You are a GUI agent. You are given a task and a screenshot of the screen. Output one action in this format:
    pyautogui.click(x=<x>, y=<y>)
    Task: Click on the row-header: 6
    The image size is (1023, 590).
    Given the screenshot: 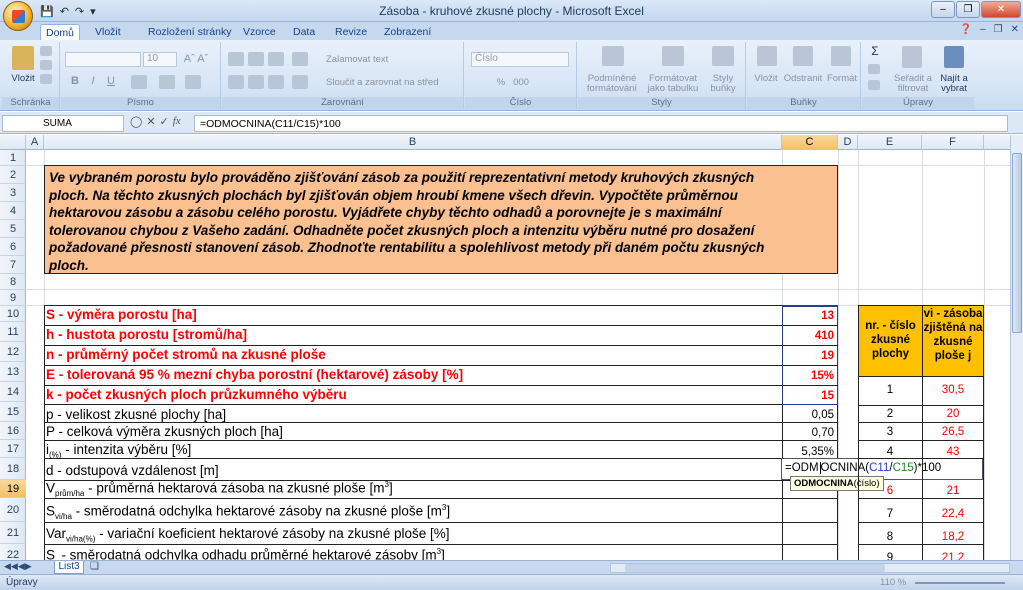 What is the action you would take?
    pyautogui.click(x=13, y=247)
    